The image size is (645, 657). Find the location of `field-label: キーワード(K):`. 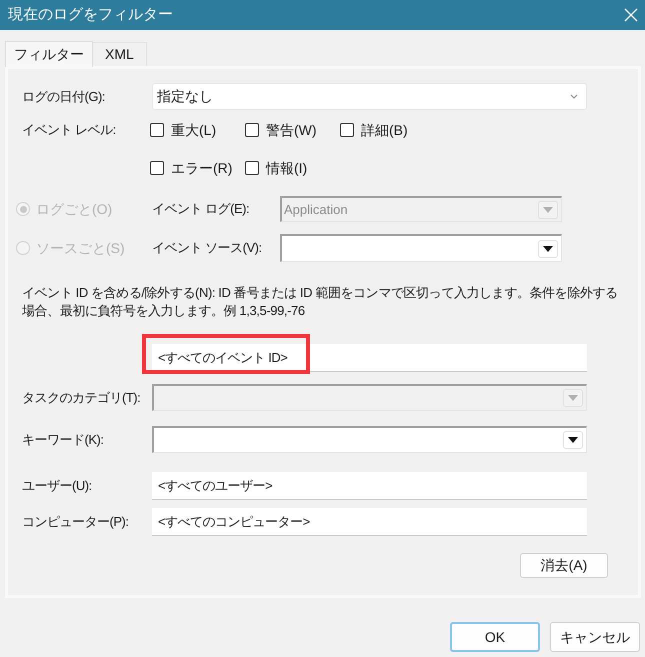

field-label: キーワード(K): is located at coordinates (63, 439).